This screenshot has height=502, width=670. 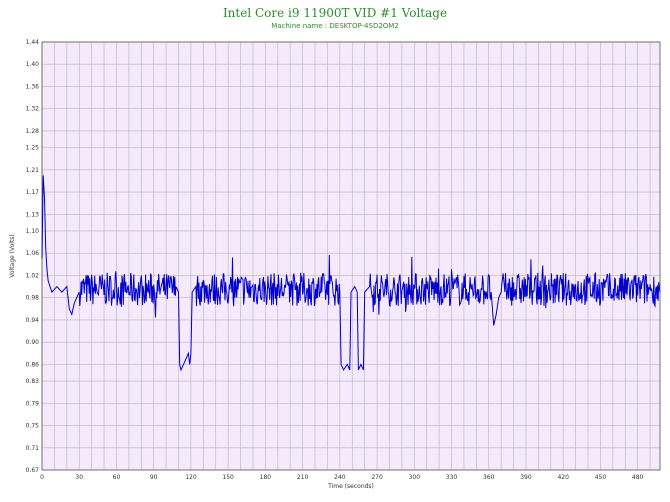 What do you see at coordinates (33, 253) in the screenshot?
I see `y-tick-label: 1.06` at bounding box center [33, 253].